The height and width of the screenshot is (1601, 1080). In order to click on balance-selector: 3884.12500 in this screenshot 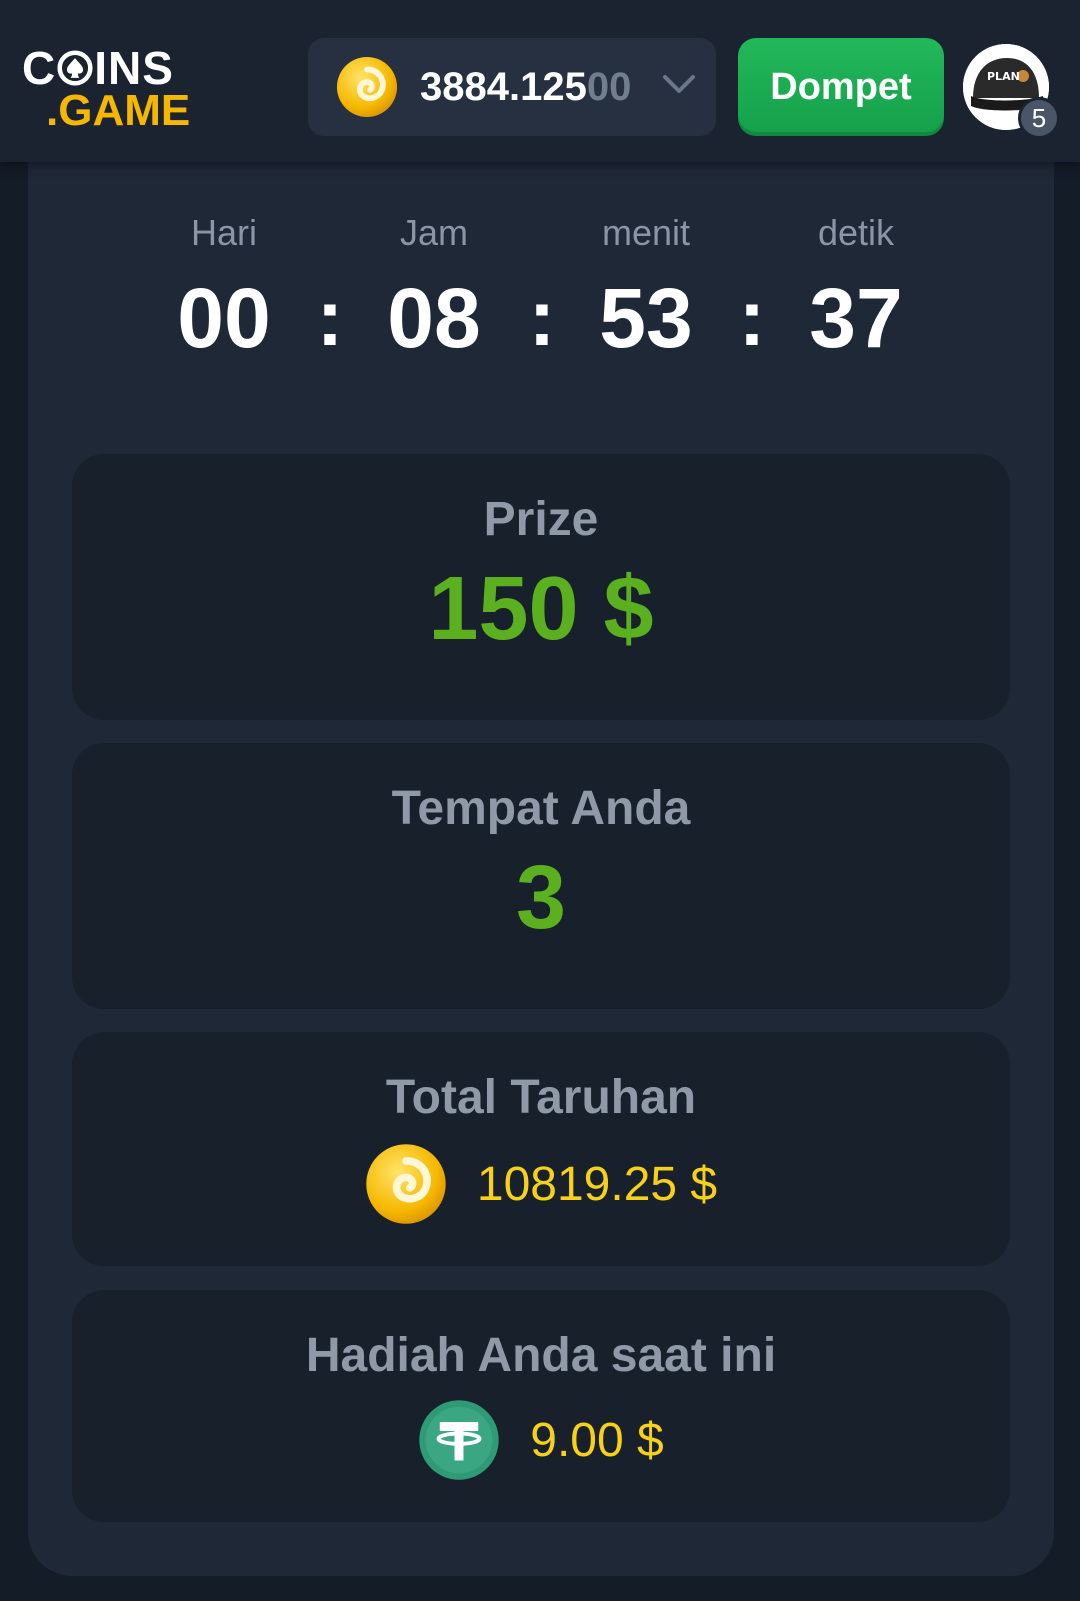, I will do `click(512, 87)`.